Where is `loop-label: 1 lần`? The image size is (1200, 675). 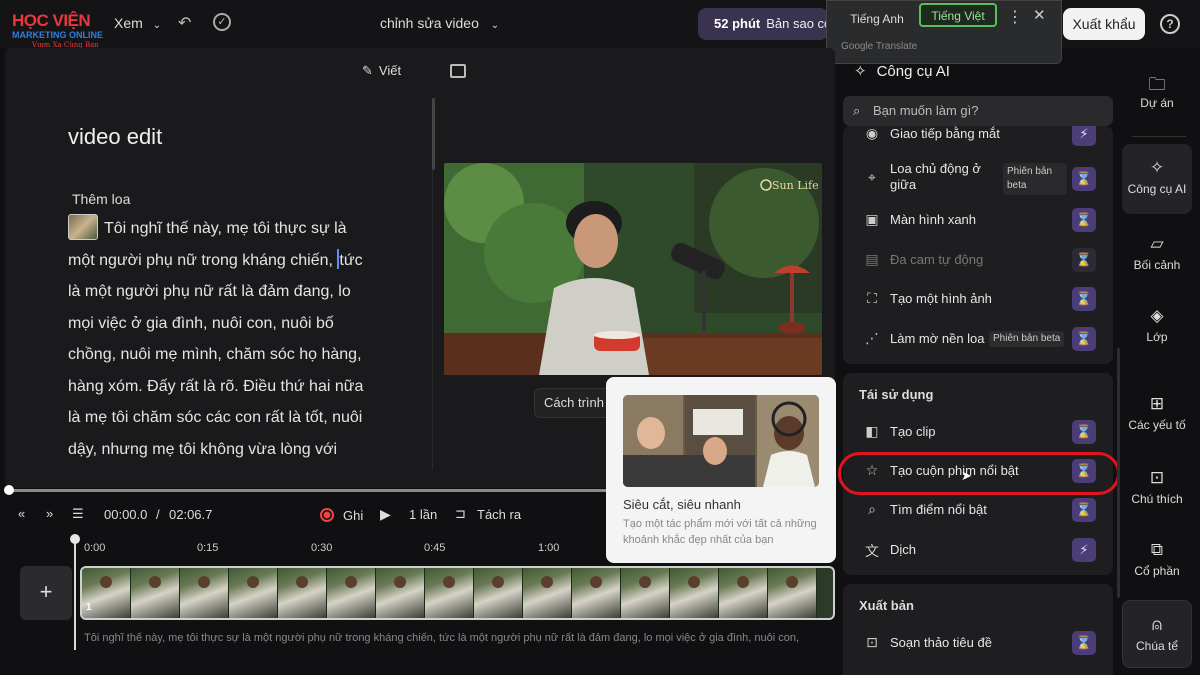
loop-label: 1 lần is located at coordinates (423, 514).